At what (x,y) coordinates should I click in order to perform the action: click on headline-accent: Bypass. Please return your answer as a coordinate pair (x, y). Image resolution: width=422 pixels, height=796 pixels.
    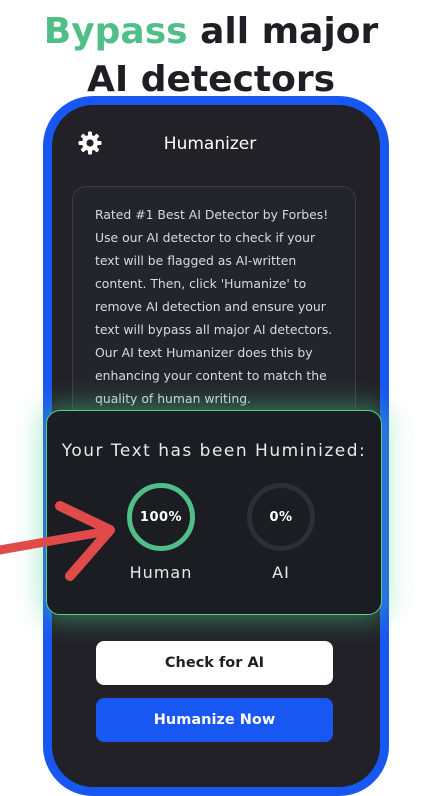
    Looking at the image, I should click on (115, 31).